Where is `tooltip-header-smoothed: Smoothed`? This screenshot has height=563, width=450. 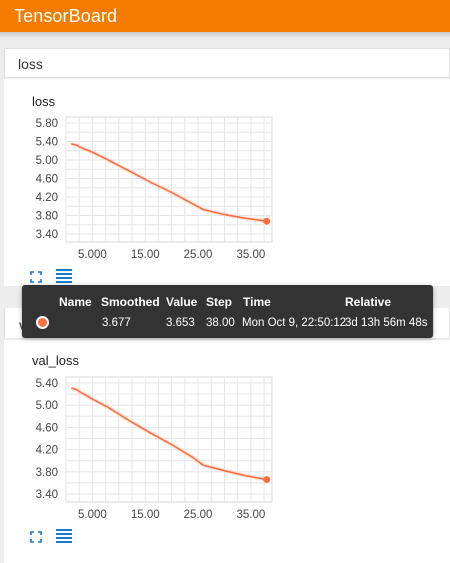
tooltip-header-smoothed: Smoothed is located at coordinates (130, 302).